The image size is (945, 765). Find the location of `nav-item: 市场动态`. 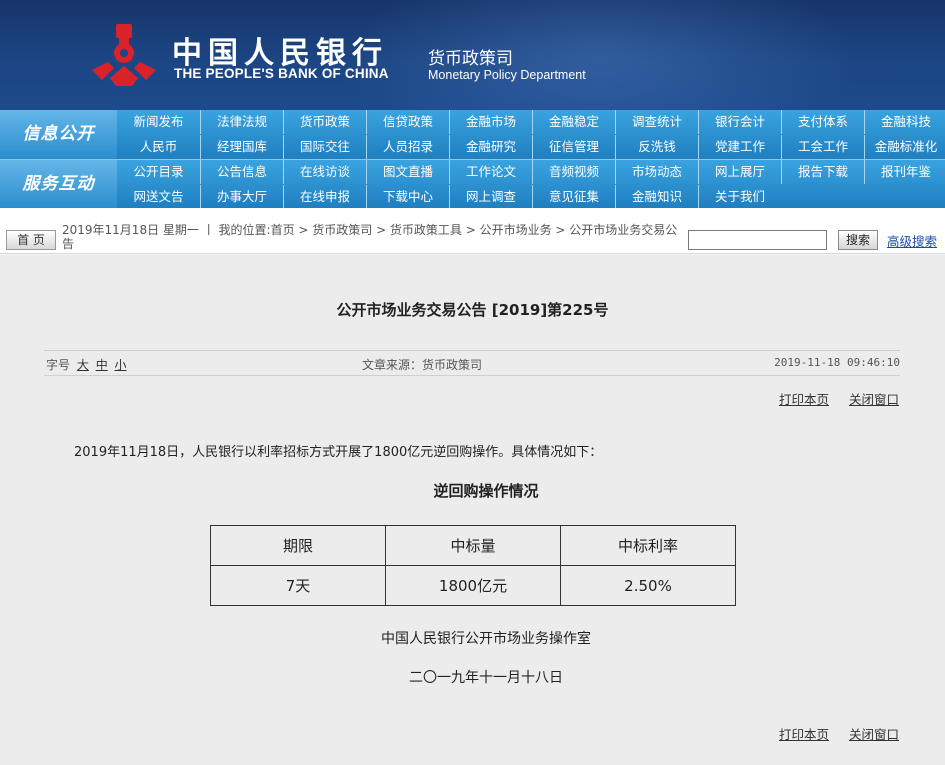

nav-item: 市场动态 is located at coordinates (656, 172).